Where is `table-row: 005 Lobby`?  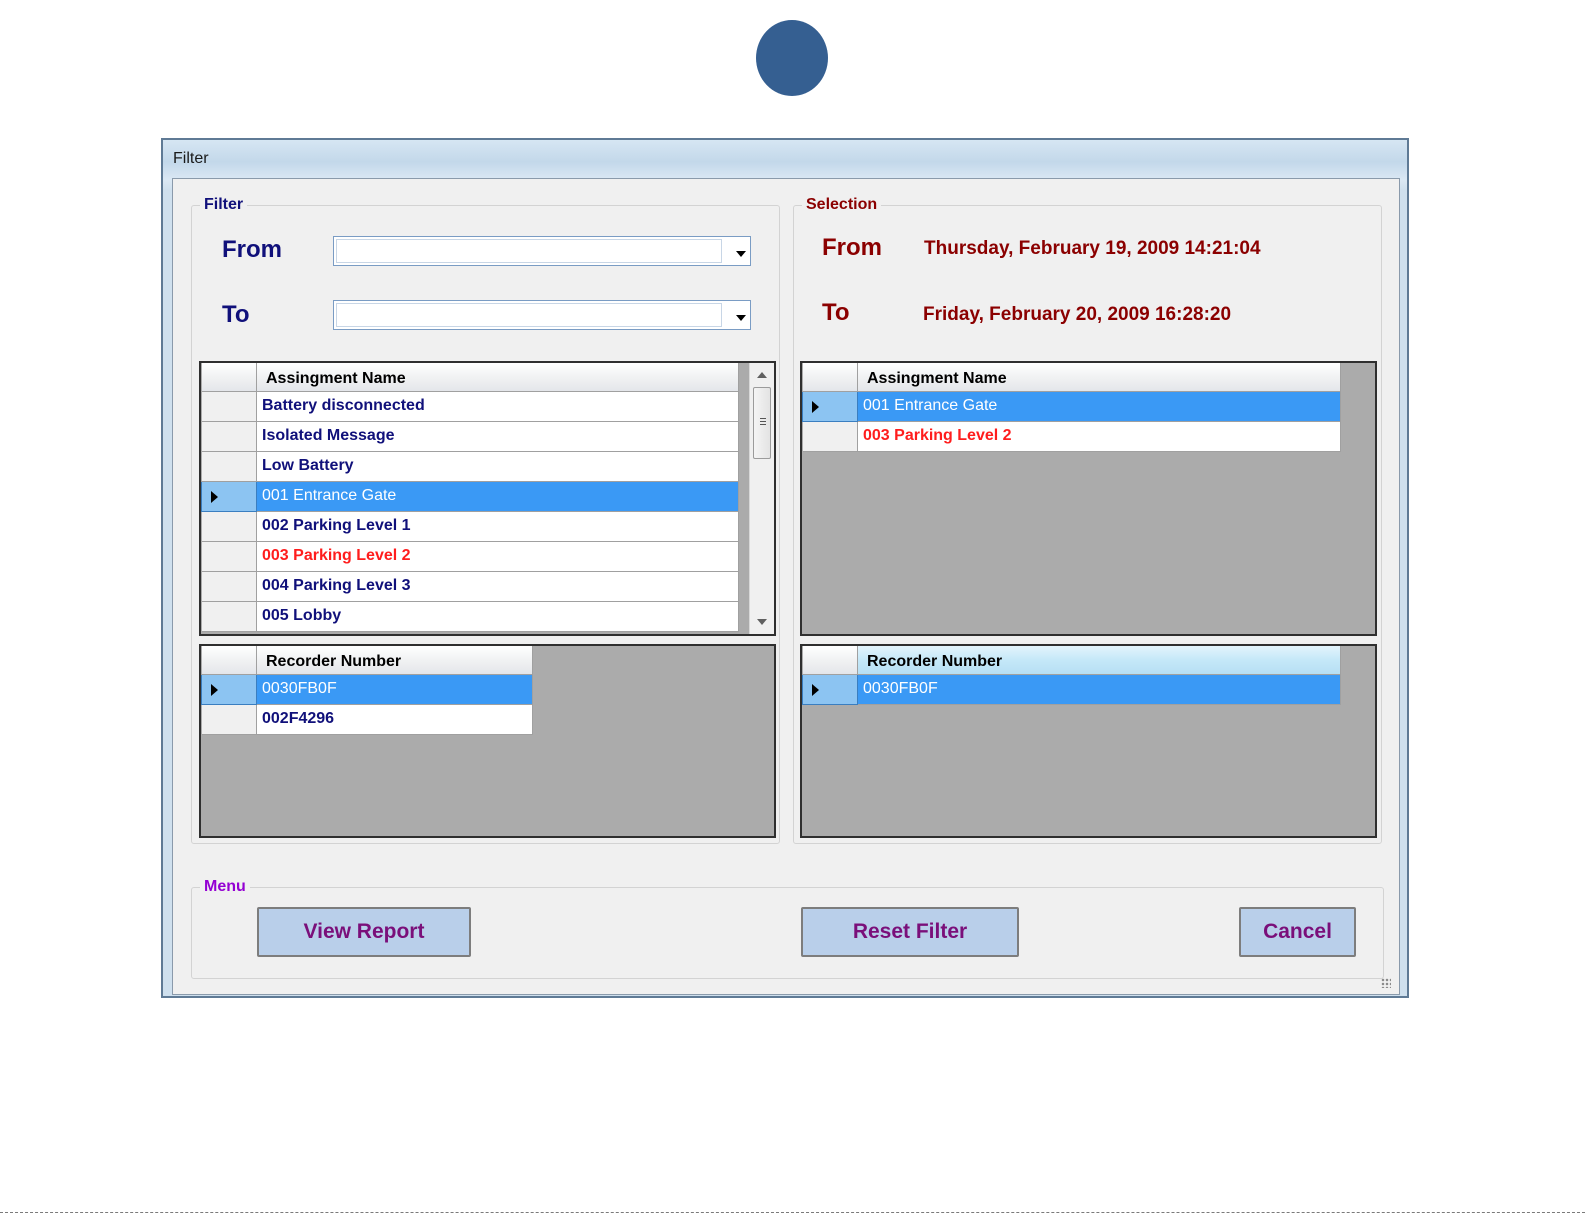 table-row: 005 Lobby is located at coordinates (470, 616).